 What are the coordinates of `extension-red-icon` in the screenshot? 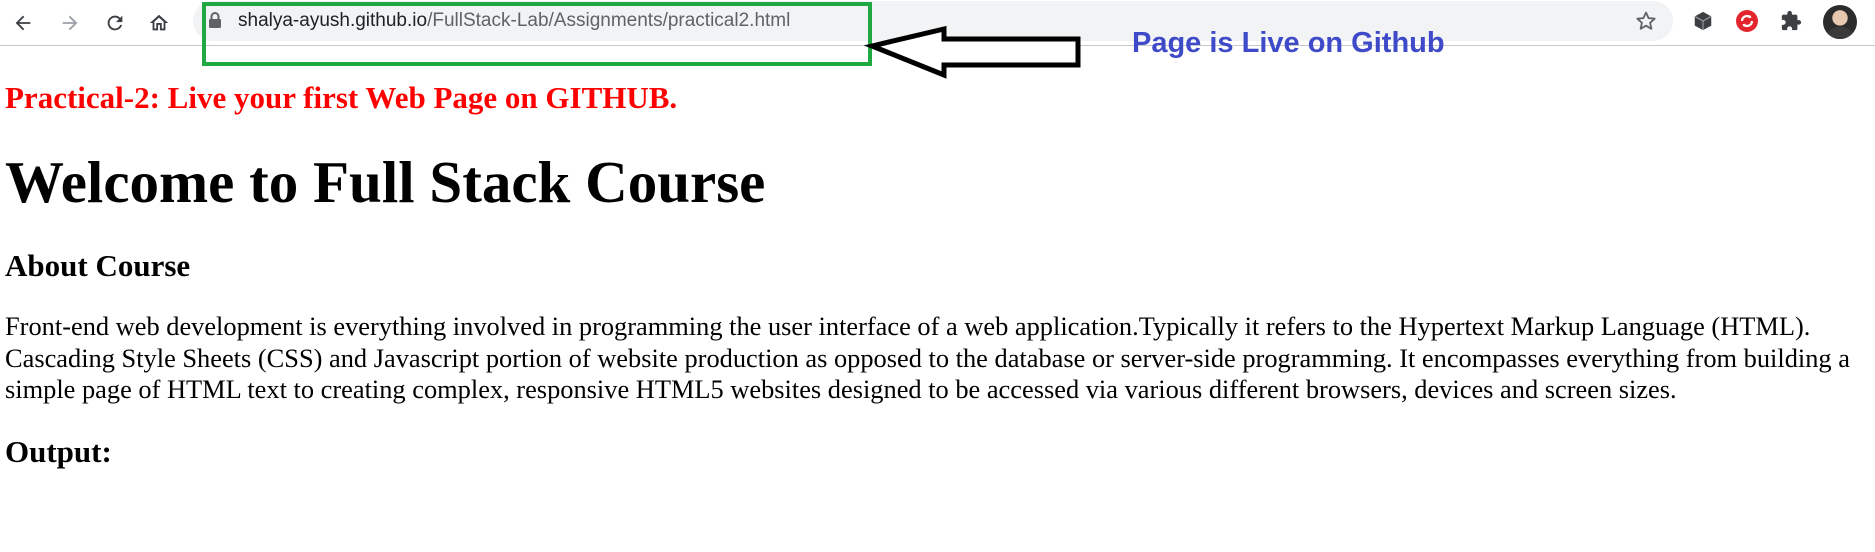 It's located at (1747, 21).